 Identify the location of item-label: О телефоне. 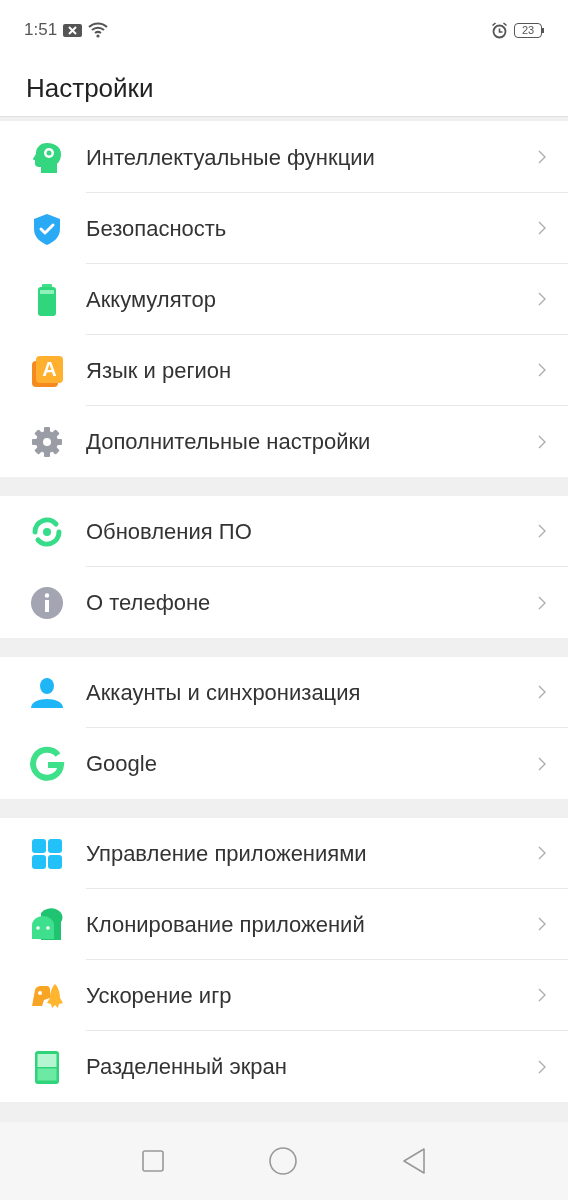
(149, 603).